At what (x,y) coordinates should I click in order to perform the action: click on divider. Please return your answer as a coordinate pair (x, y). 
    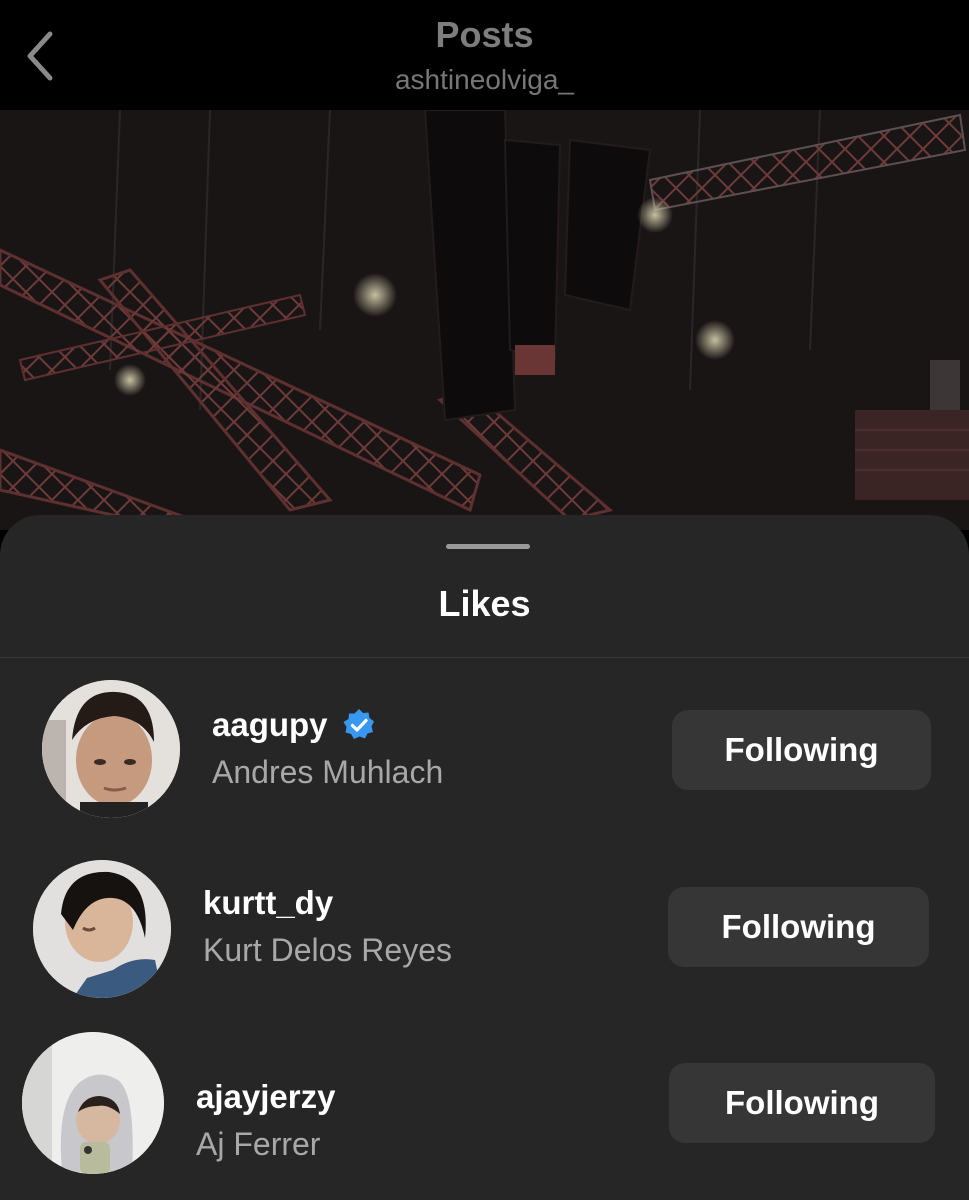
    Looking at the image, I should click on (484, 657).